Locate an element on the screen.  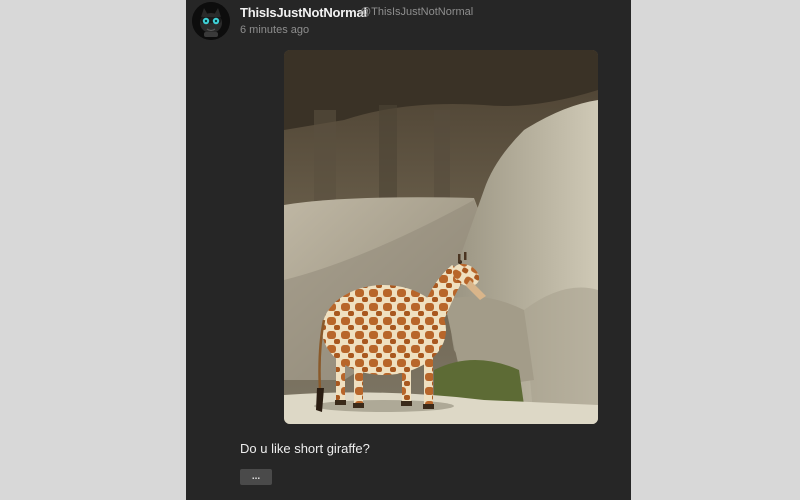
masked-cat-avatar-icon is located at coordinates (211, 21).